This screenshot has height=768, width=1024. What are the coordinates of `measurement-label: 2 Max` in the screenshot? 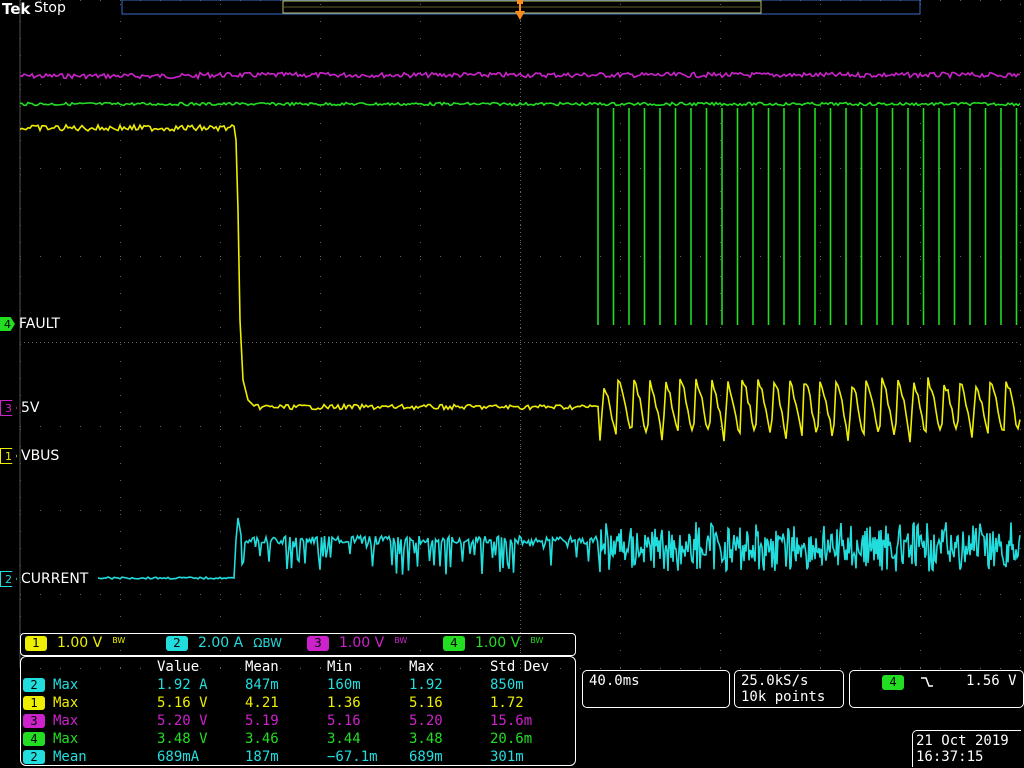 It's located at (90, 685).